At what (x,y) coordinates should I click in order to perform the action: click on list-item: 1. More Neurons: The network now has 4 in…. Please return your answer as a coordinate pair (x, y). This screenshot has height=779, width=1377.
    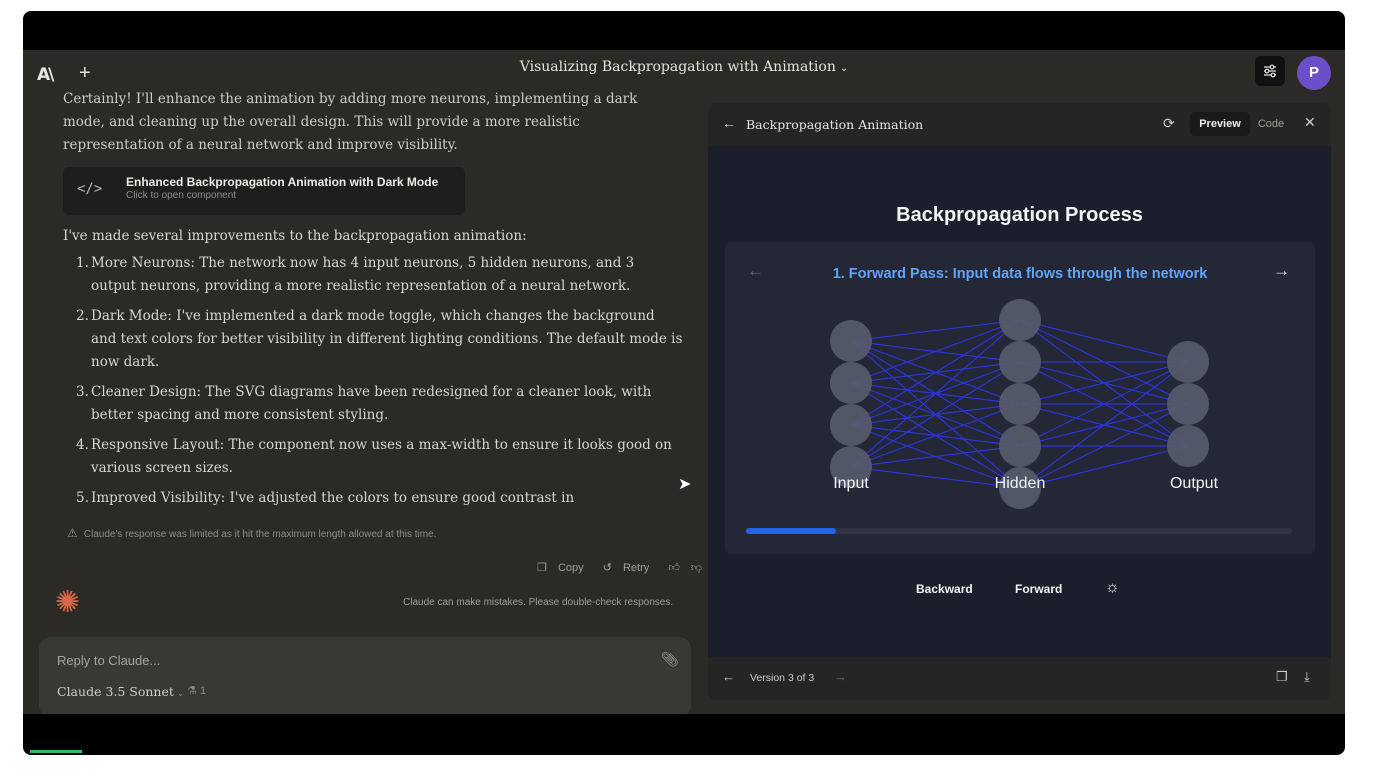
    Looking at the image, I should click on (373, 275).